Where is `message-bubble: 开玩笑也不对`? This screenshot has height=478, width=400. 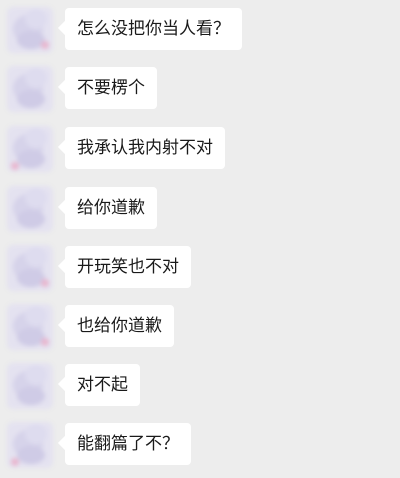 message-bubble: 开玩笑也不对 is located at coordinates (128, 267).